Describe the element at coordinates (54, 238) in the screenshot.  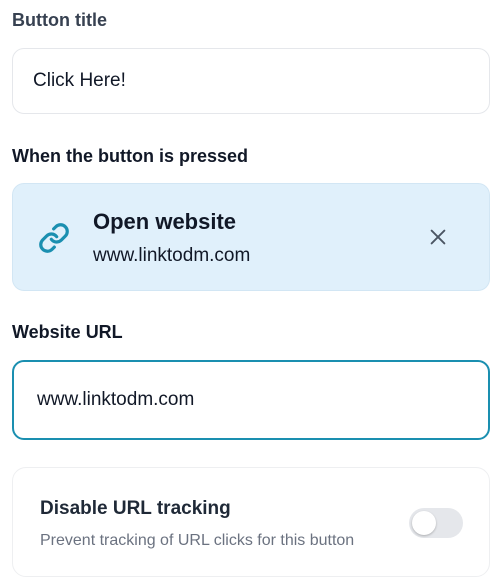
I see `link-icon` at that location.